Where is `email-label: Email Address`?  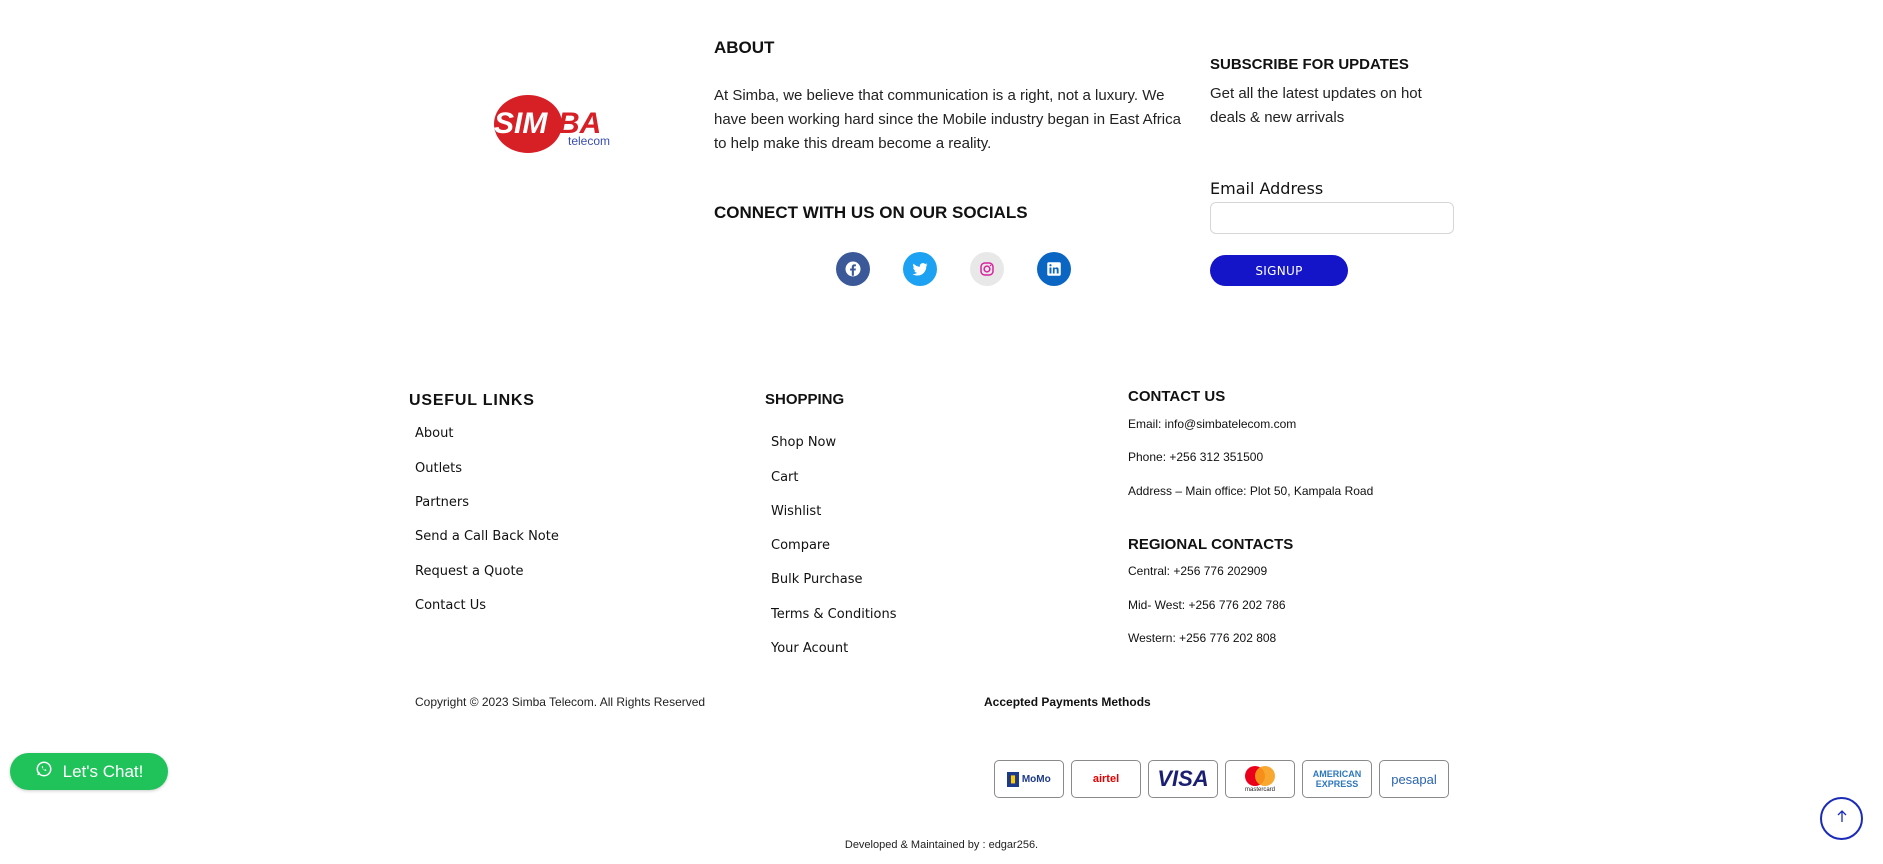 email-label: Email Address is located at coordinates (1267, 188).